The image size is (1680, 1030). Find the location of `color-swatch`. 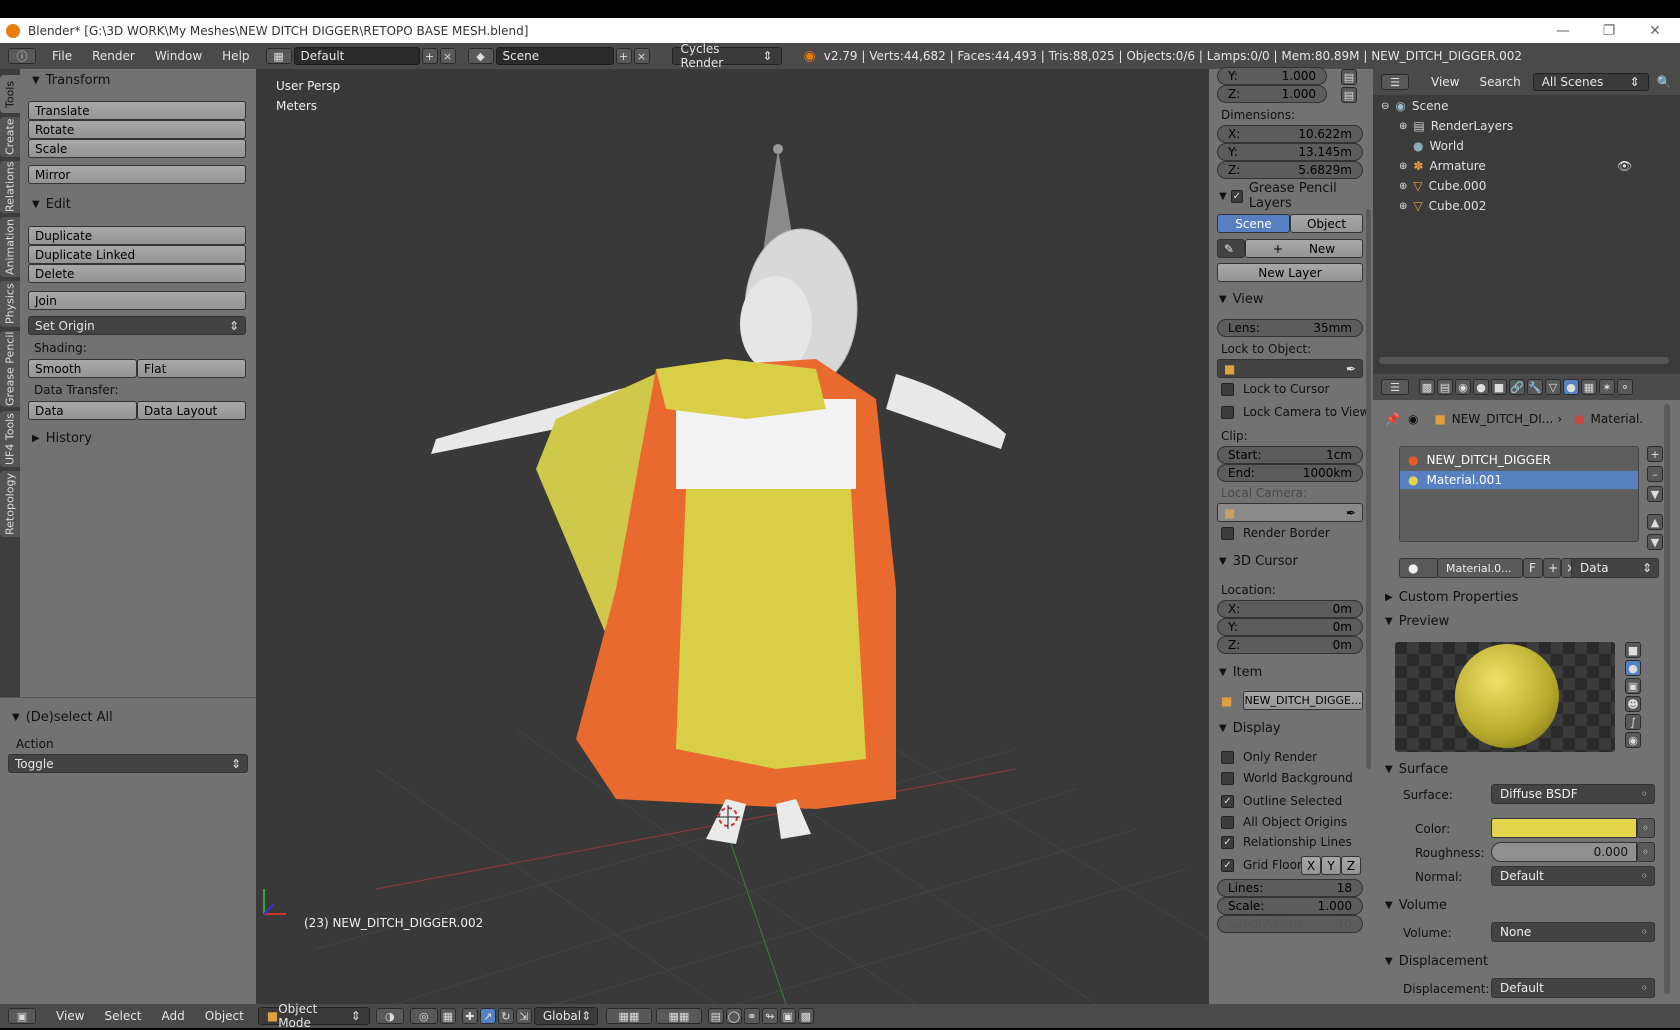

color-swatch is located at coordinates (1564, 828).